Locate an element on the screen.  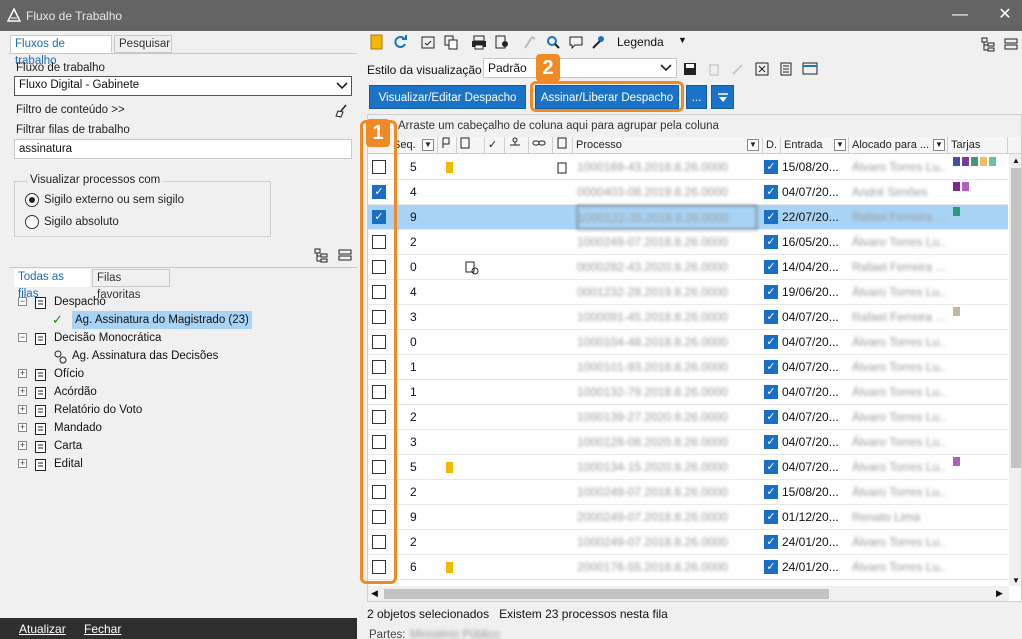
legend-menu: Legenda is located at coordinates (640, 42).